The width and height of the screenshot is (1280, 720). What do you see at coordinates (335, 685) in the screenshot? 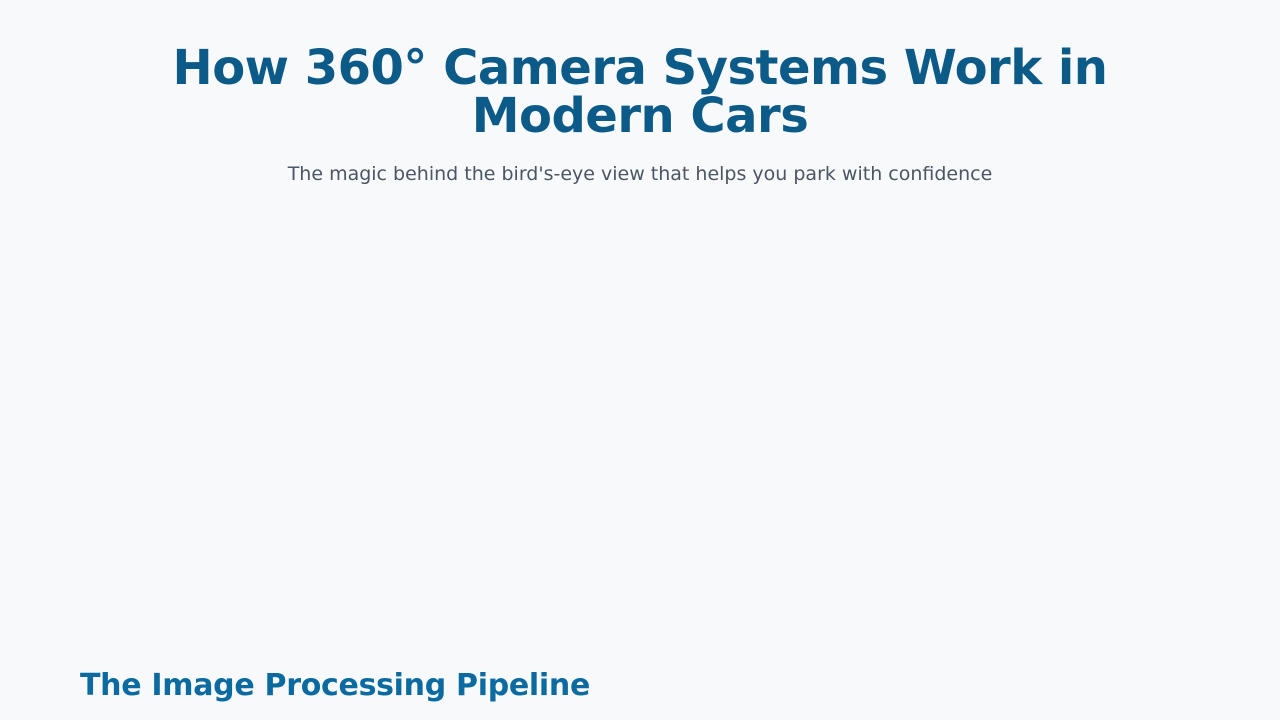
I see `section-heading-image-processing-pipeline: The Image Processing Pipeline` at bounding box center [335, 685].